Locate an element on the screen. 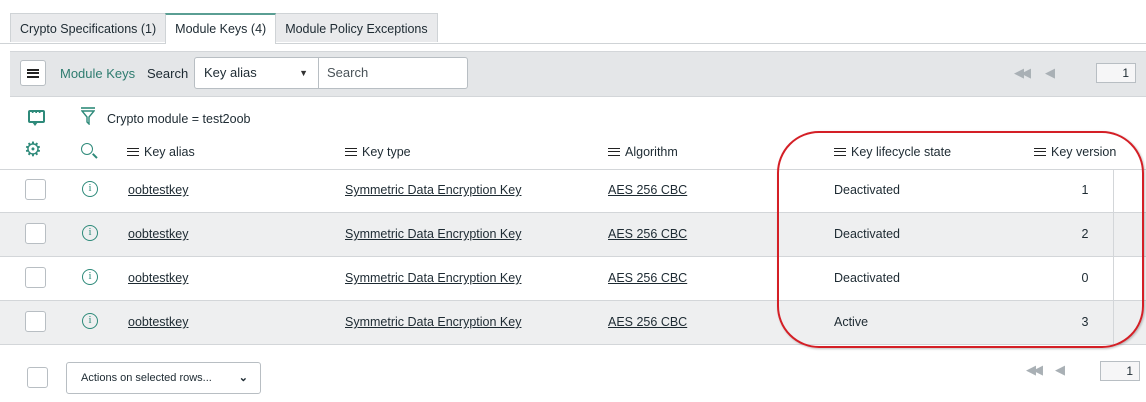  column-header-key-type: Key type is located at coordinates (378, 152).